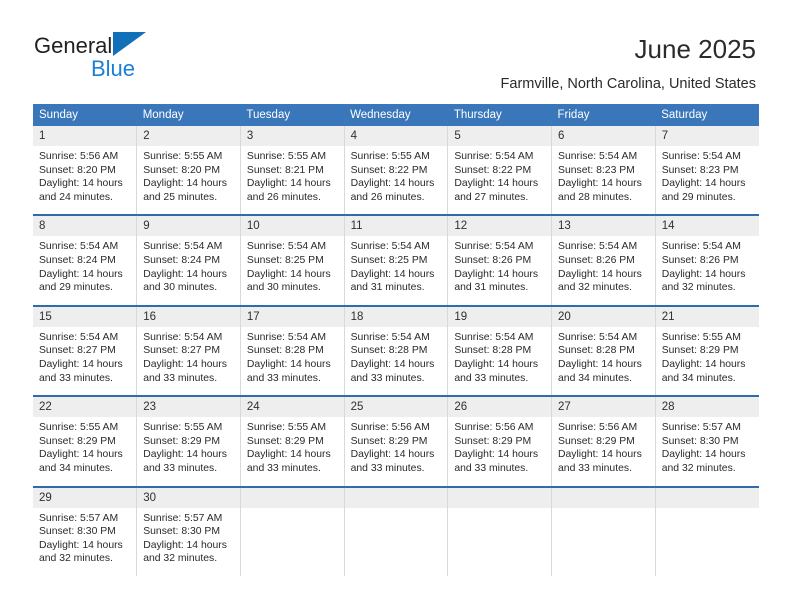 The height and width of the screenshot is (612, 792). I want to click on day-number: 14, so click(707, 226).